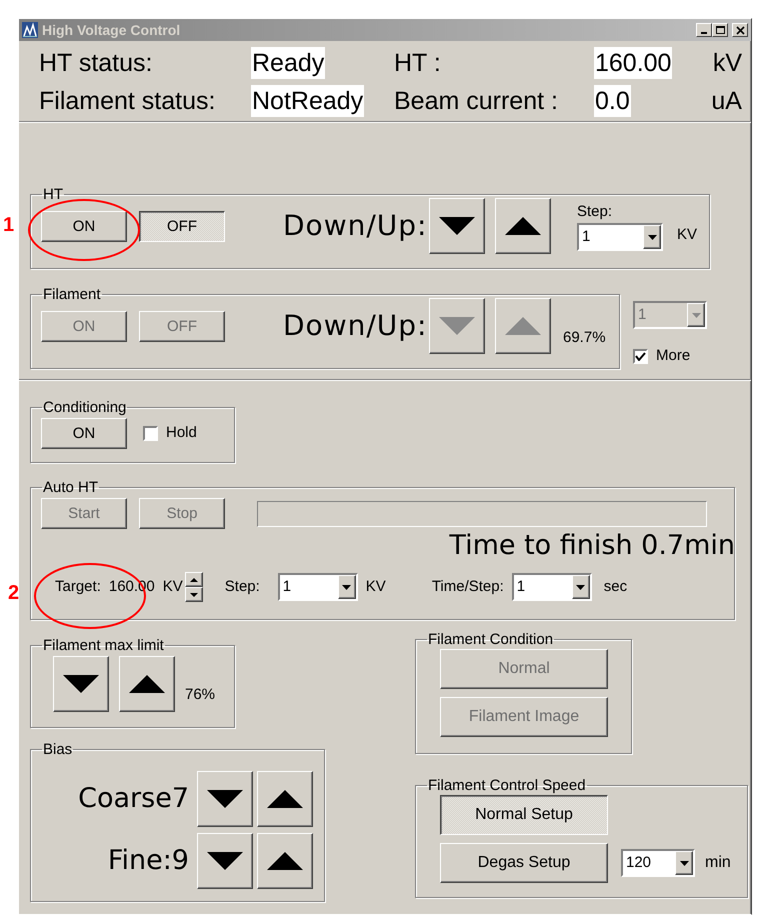 Image resolution: width=761 pixels, height=915 pixels. What do you see at coordinates (490, 639) in the screenshot?
I see `group-title: Filament Condition` at bounding box center [490, 639].